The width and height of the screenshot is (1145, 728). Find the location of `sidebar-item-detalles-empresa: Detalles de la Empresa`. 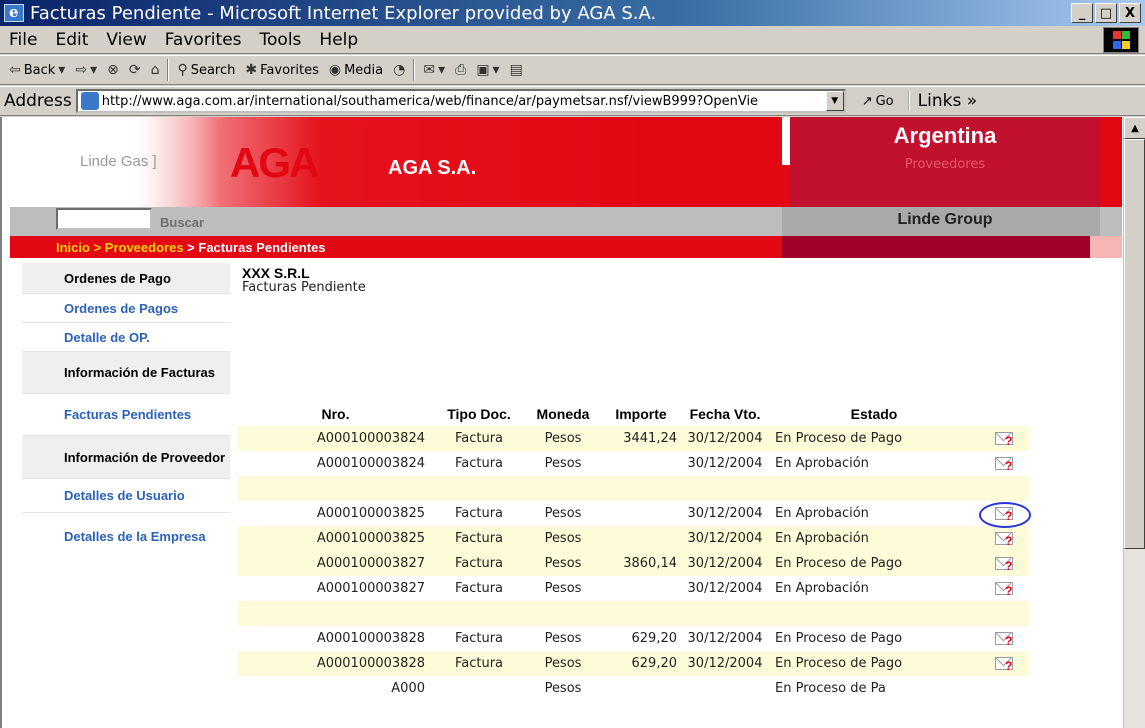

sidebar-item-detalles-empresa: Detalles de la Empresa is located at coordinates (126, 536).